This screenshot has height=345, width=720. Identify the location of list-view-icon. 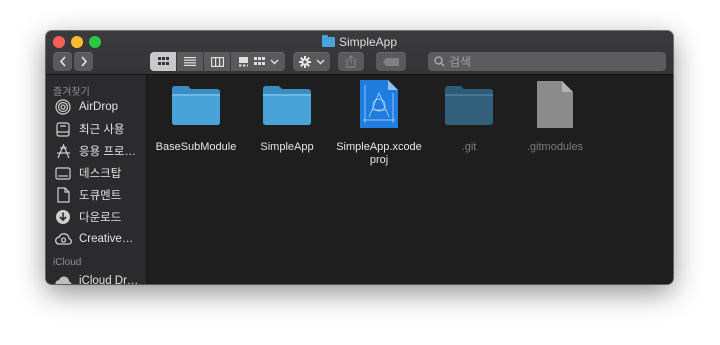
(190, 61).